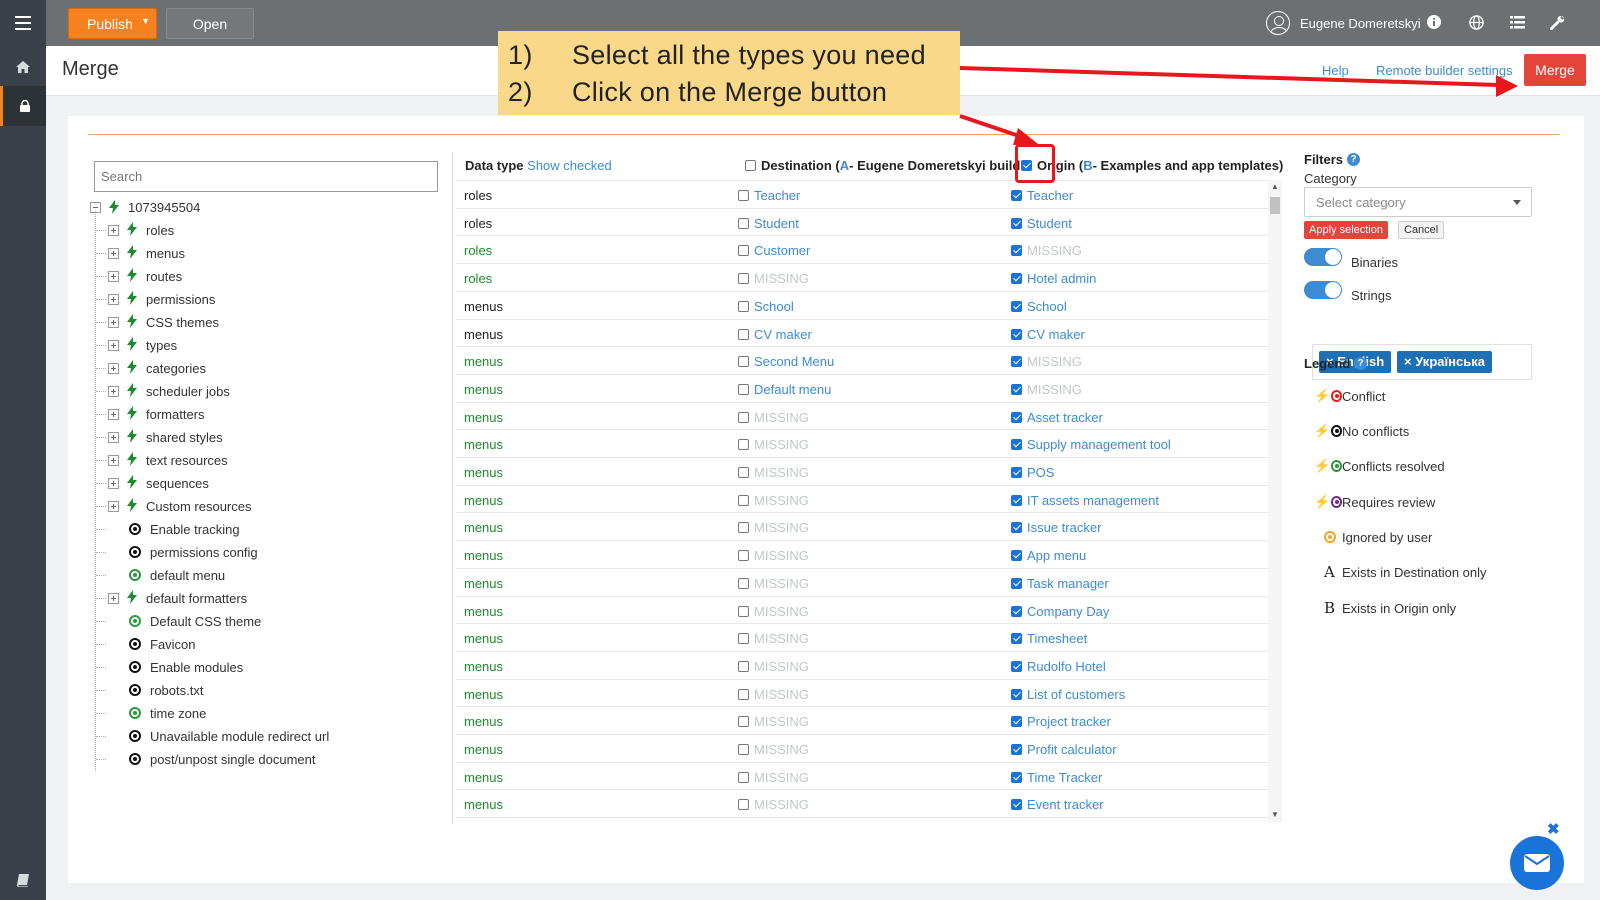 The image size is (1600, 900). I want to click on destination-select-all-checkbox, so click(750, 165).